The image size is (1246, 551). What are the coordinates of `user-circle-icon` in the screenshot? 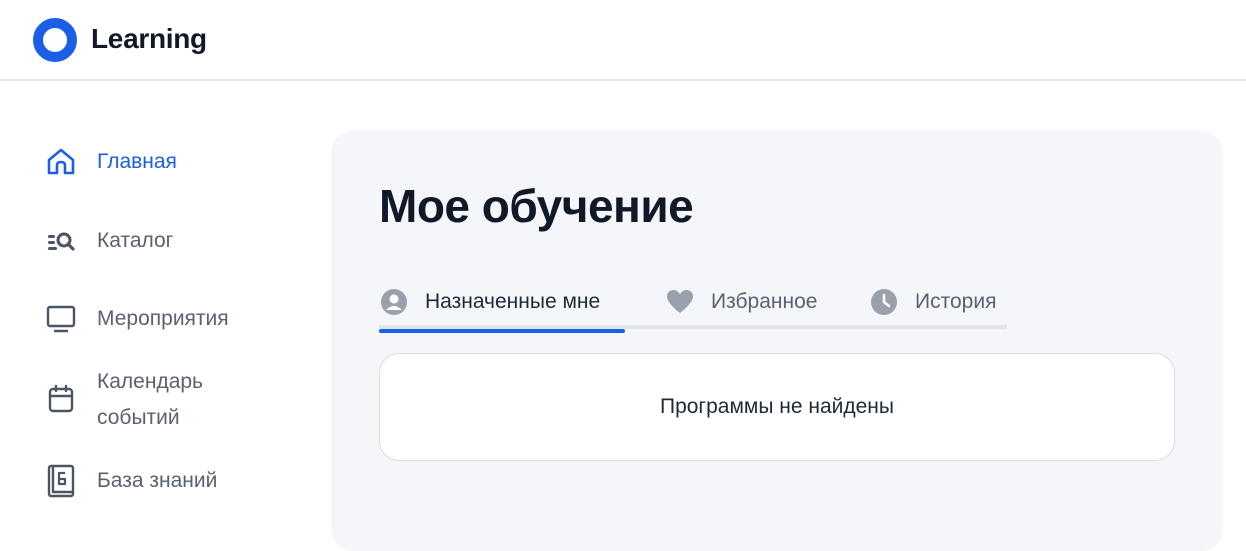 It's located at (394, 302).